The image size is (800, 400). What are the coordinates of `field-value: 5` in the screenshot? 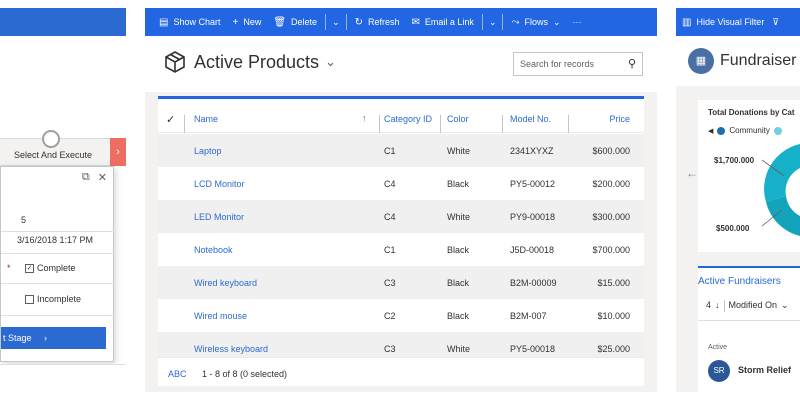 It's located at (24, 220).